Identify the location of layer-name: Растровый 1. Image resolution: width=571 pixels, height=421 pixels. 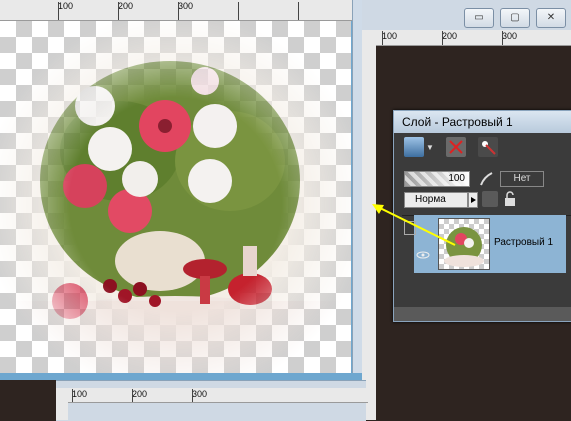
(524, 242).